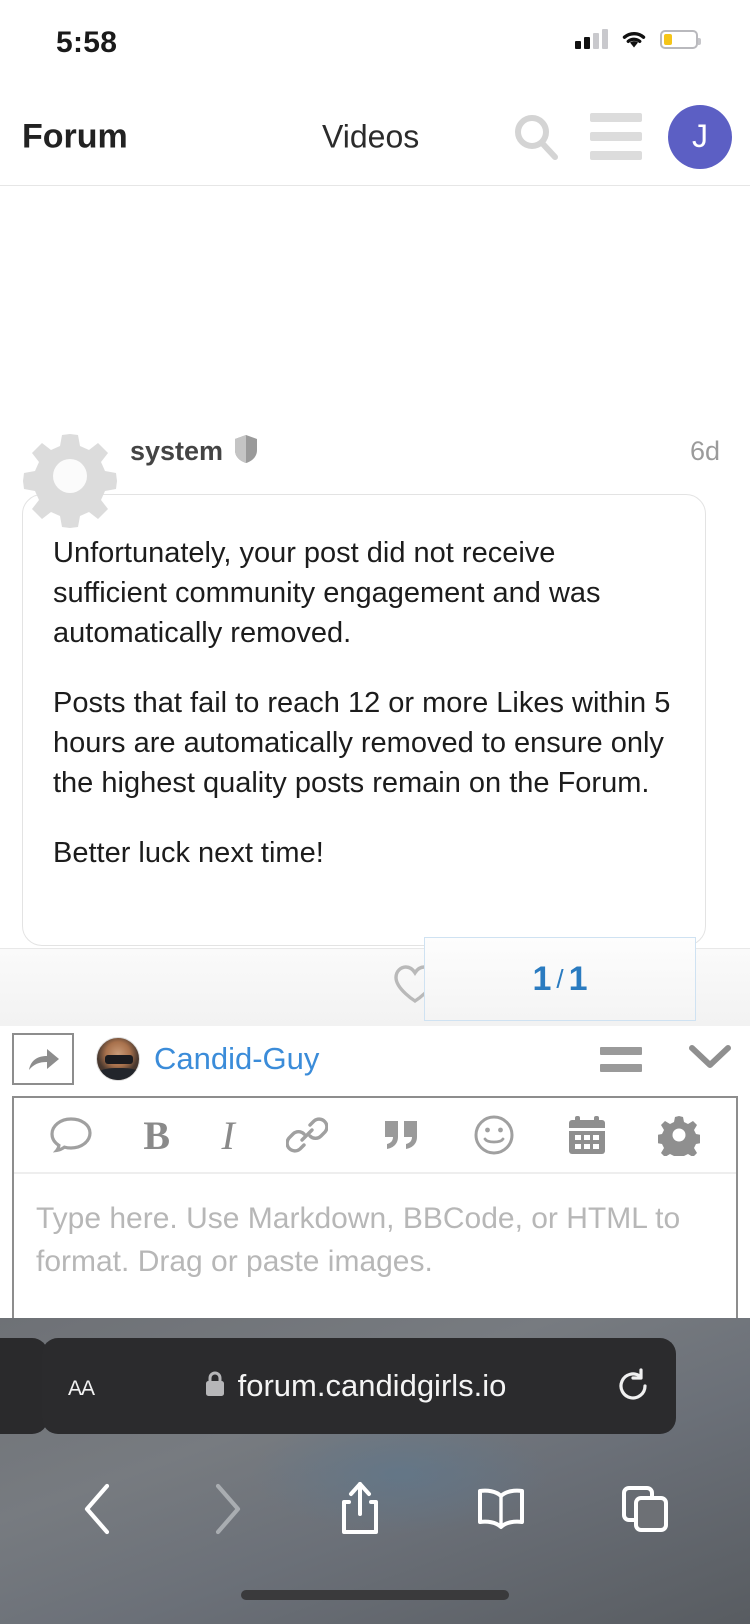 The height and width of the screenshot is (1624, 750). What do you see at coordinates (372, 1385) in the screenshot?
I see `url-text: forum.candidgirls.io` at bounding box center [372, 1385].